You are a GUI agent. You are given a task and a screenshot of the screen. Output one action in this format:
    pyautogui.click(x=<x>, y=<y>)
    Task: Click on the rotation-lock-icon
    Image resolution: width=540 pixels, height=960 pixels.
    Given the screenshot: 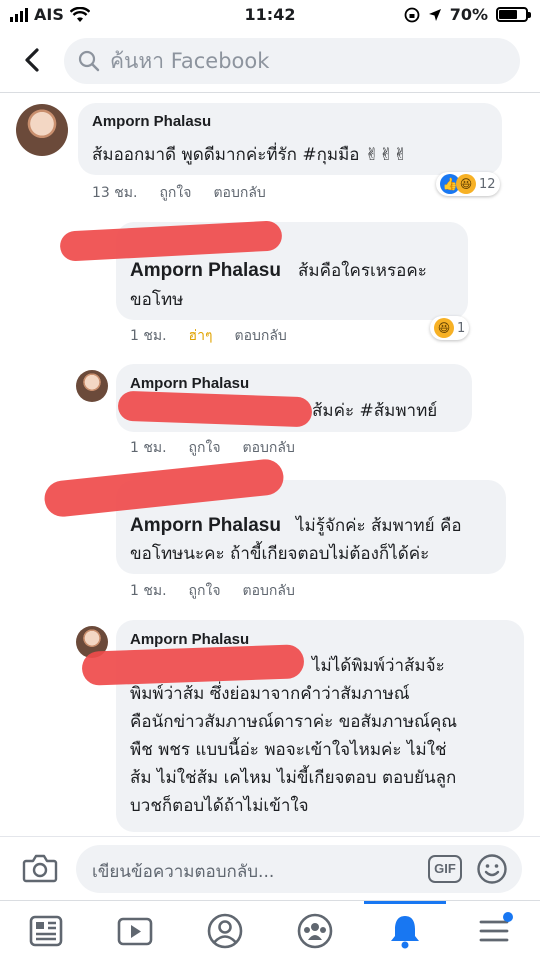 What is the action you would take?
    pyautogui.click(x=412, y=14)
    